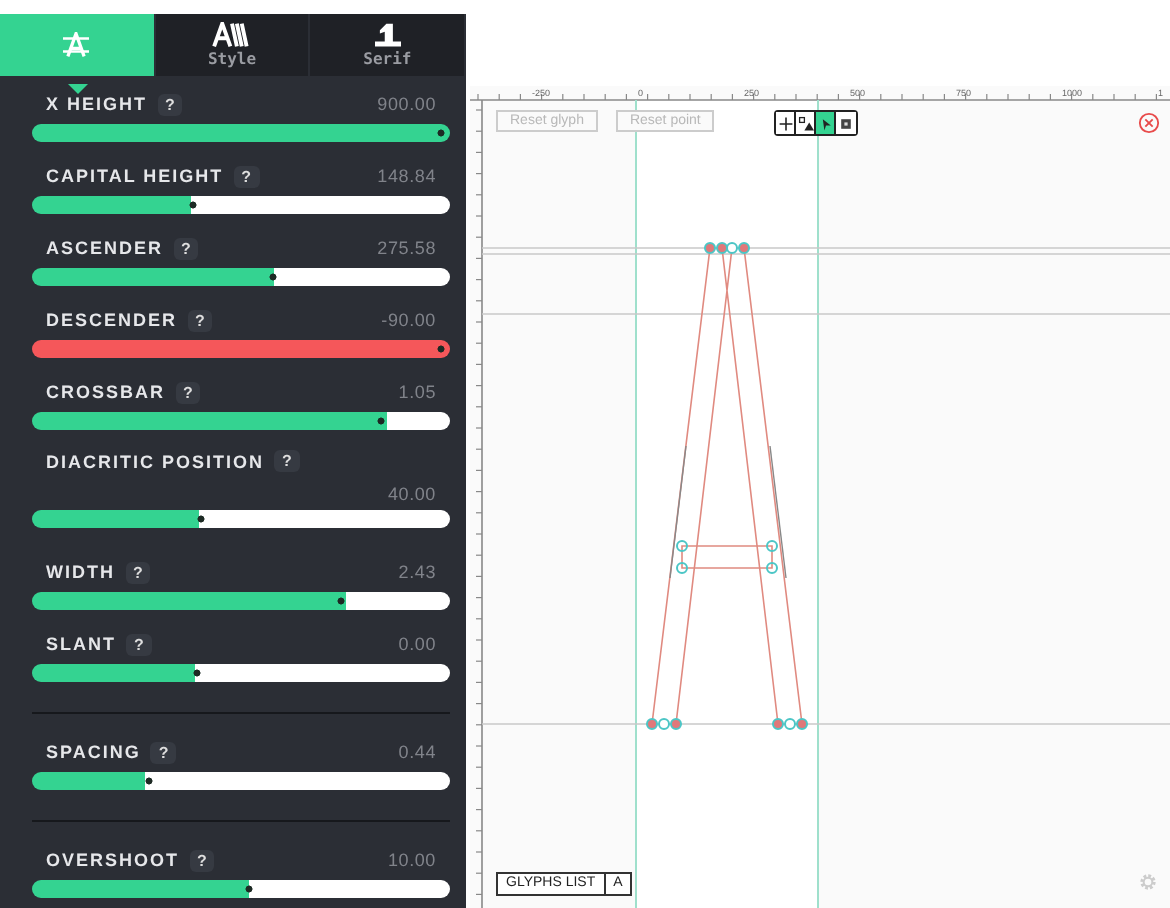 Image resolution: width=1170 pixels, height=908 pixels. Describe the element at coordinates (406, 104) in the screenshot. I see `slider-value: 900.00` at that location.